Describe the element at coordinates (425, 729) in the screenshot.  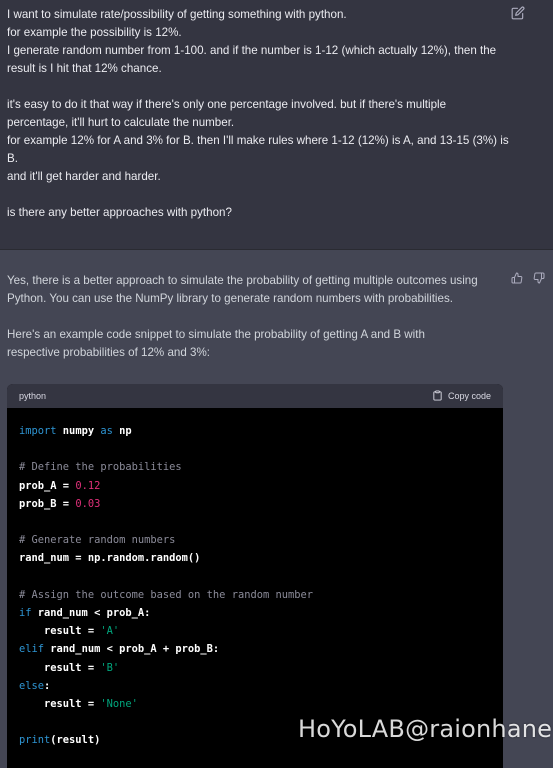
I see `watermark: HoYoLAB@raionhane` at that location.